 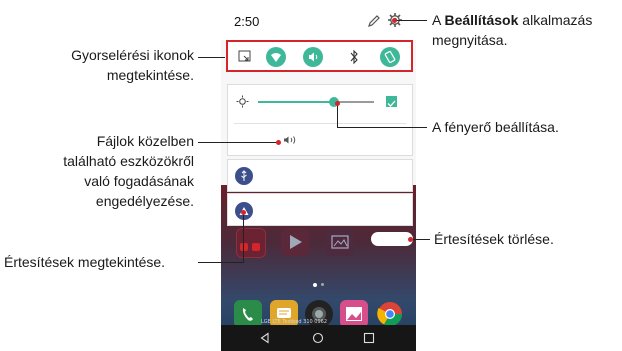 What do you see at coordinates (221, 262) in the screenshot?
I see `callout-line-view-h` at bounding box center [221, 262].